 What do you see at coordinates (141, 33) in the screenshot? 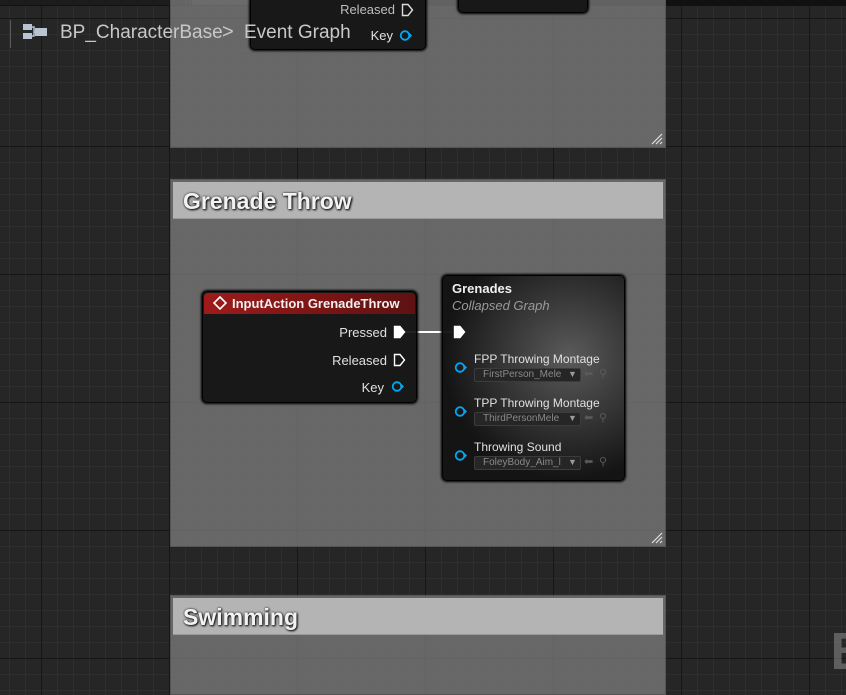
I see `breadcrumb-blueprint: BP_CharacterBase` at bounding box center [141, 33].